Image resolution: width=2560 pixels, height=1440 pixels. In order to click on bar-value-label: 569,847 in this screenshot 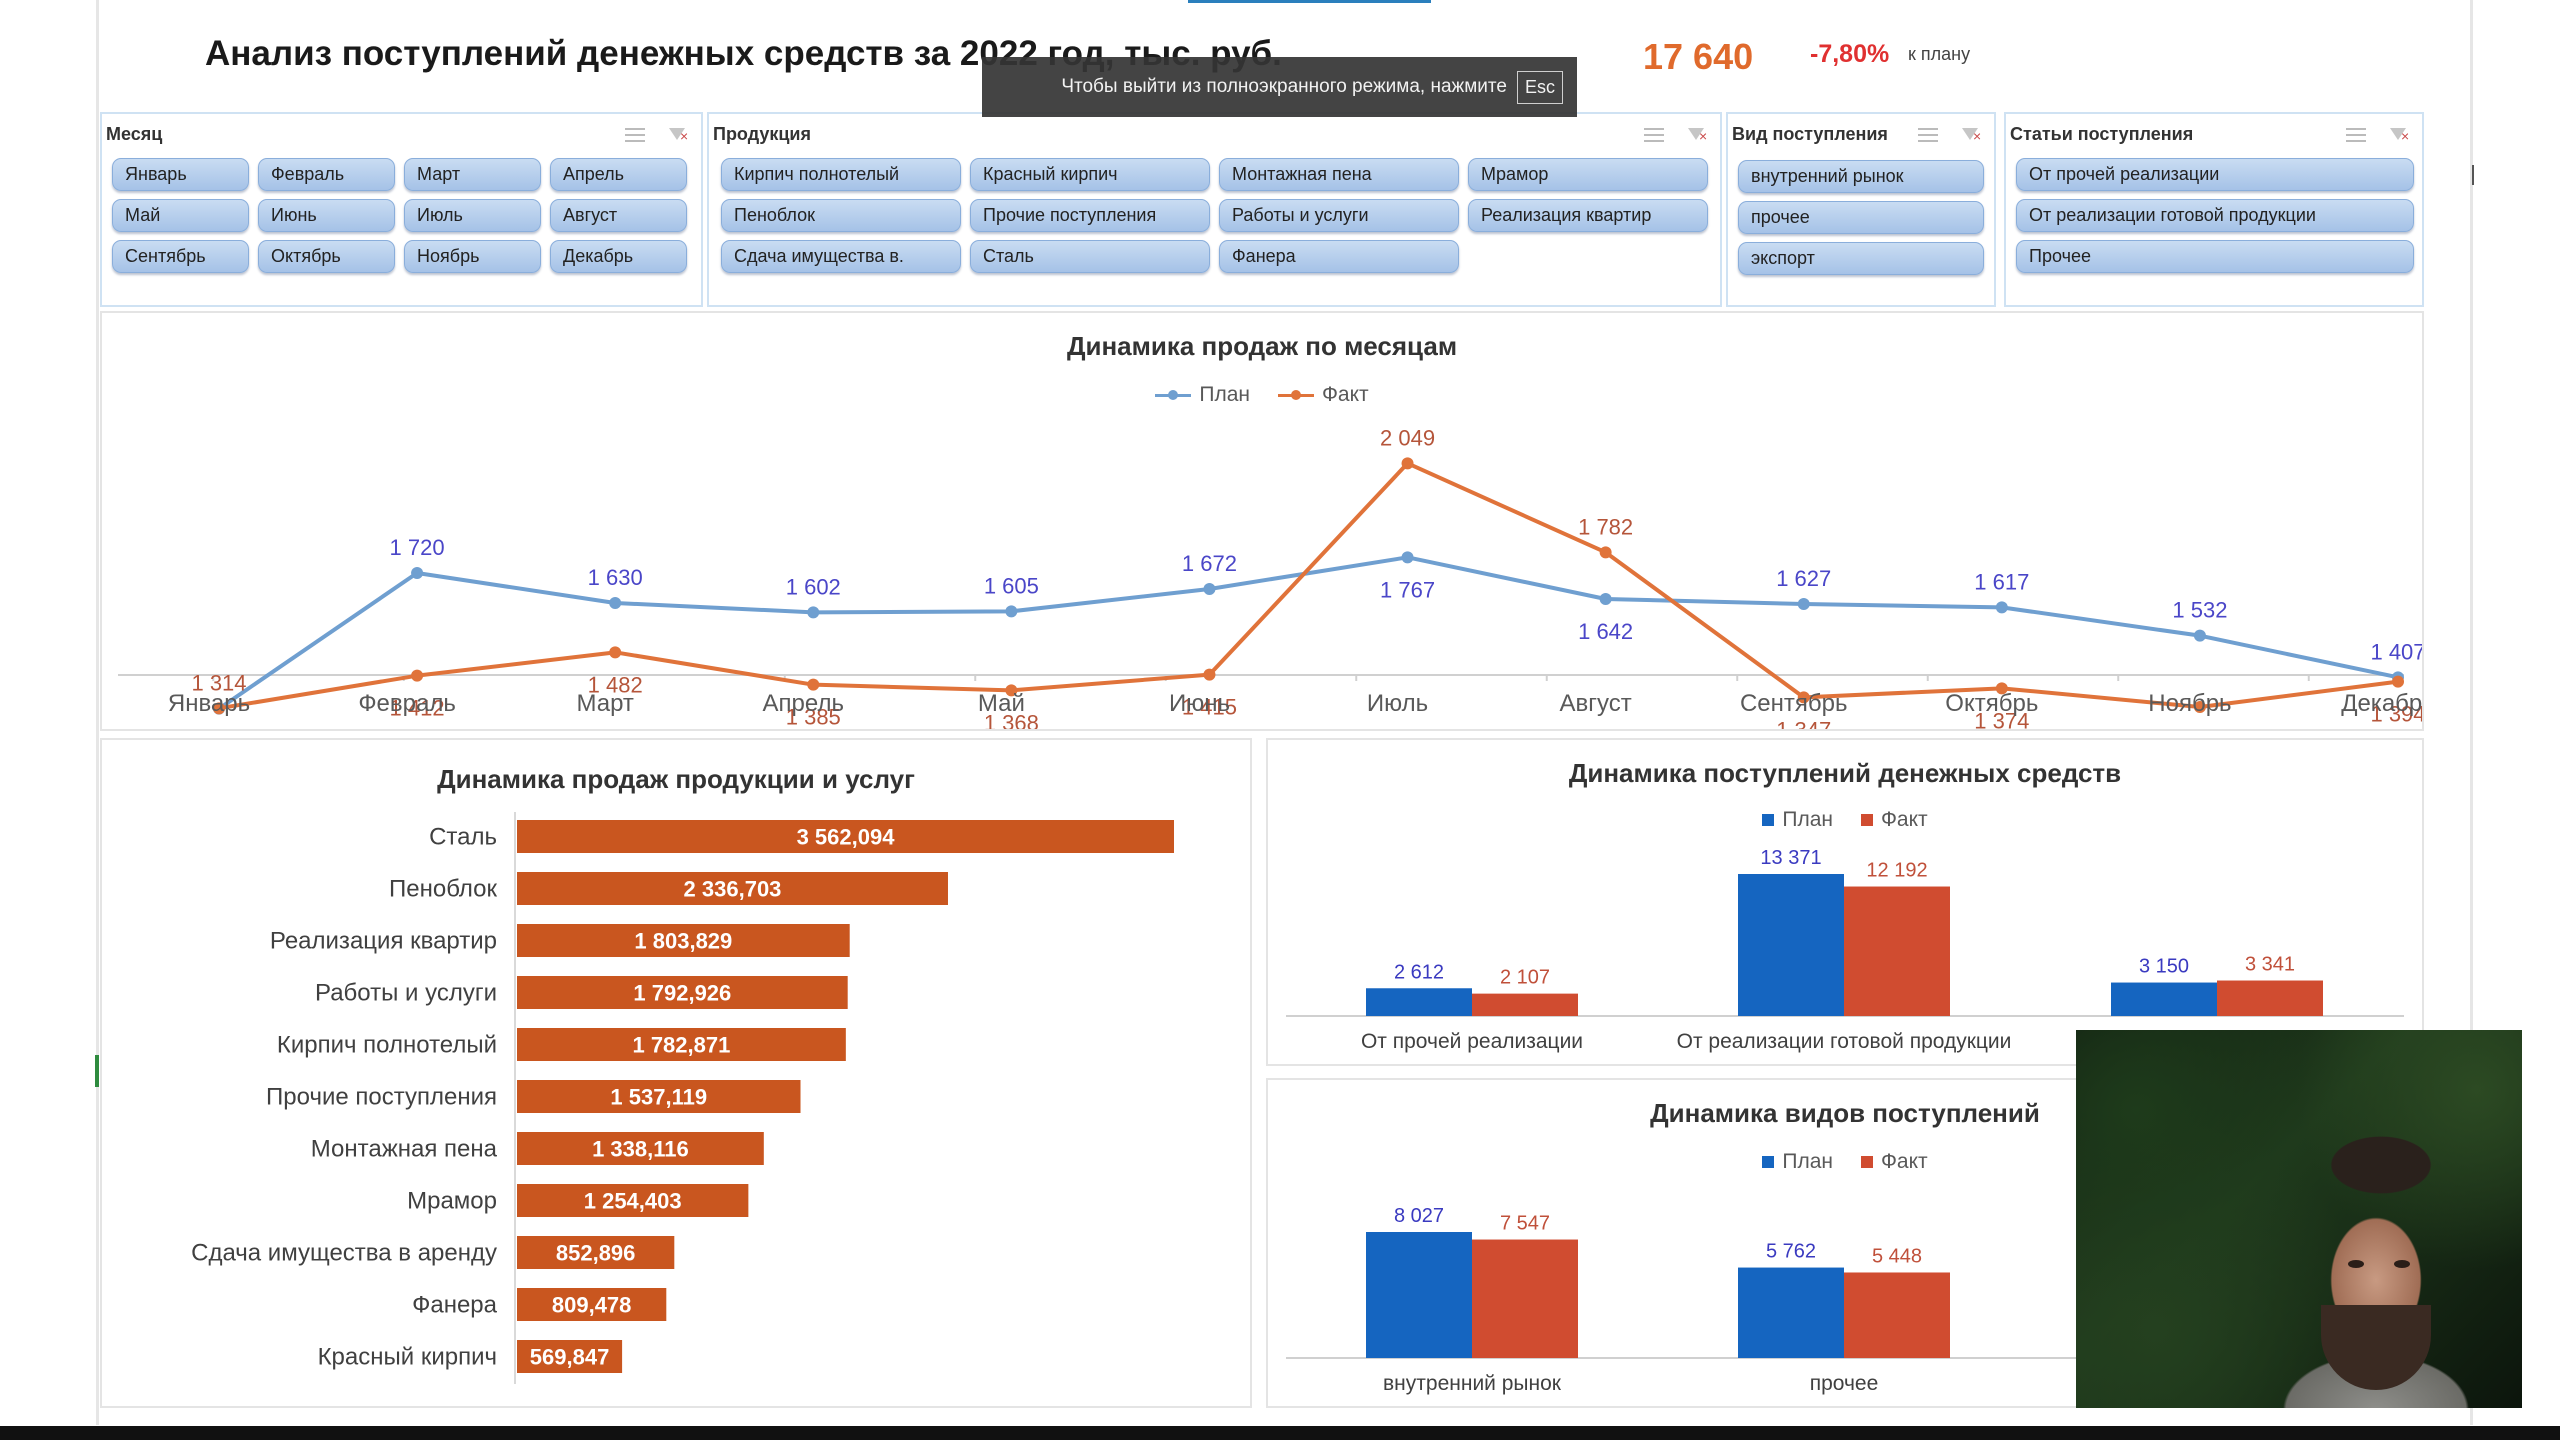, I will do `click(570, 1357)`.